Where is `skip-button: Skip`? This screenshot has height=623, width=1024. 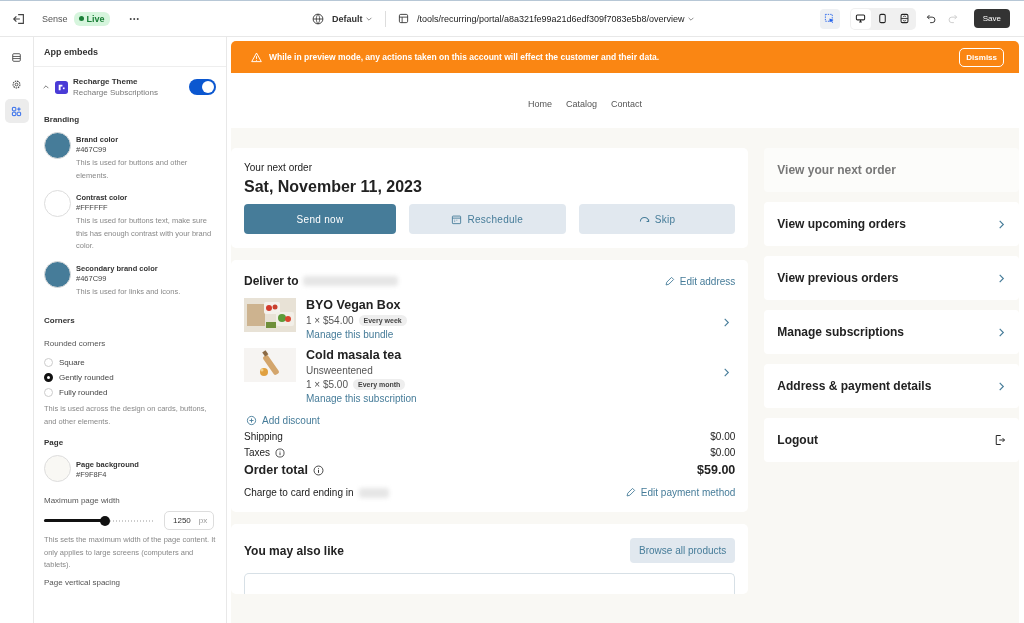 skip-button: Skip is located at coordinates (657, 219).